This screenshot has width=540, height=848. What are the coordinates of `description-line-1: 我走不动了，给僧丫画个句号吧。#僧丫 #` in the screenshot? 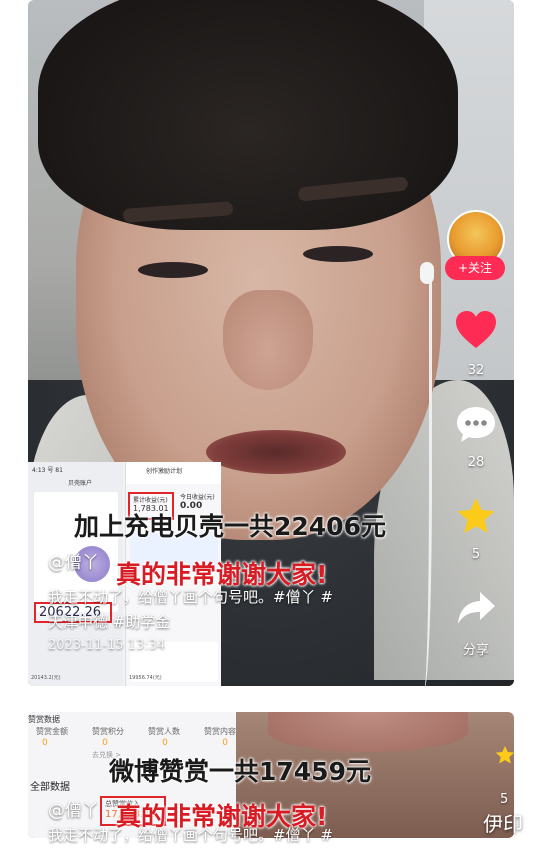 It's located at (190, 597).